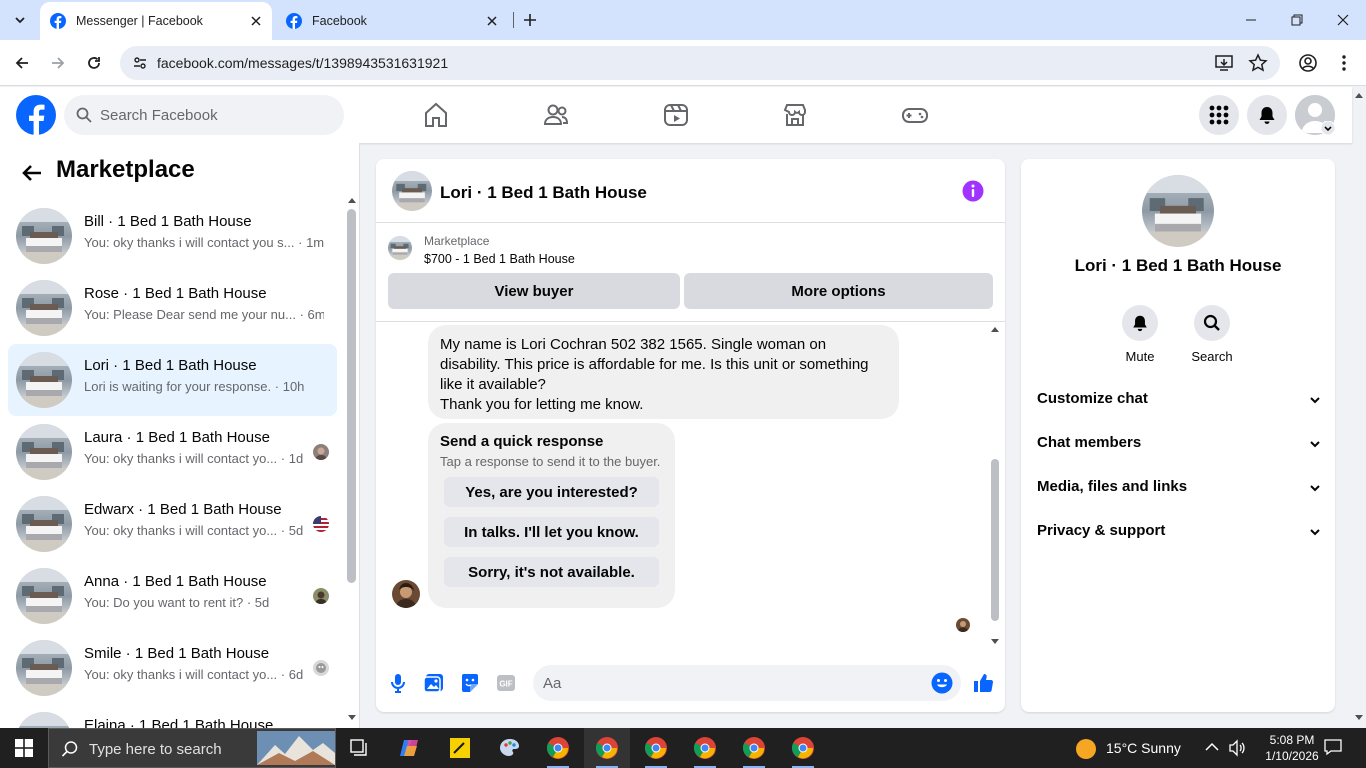 This screenshot has width=1366, height=768. I want to click on menu-button, so click(1219, 115).